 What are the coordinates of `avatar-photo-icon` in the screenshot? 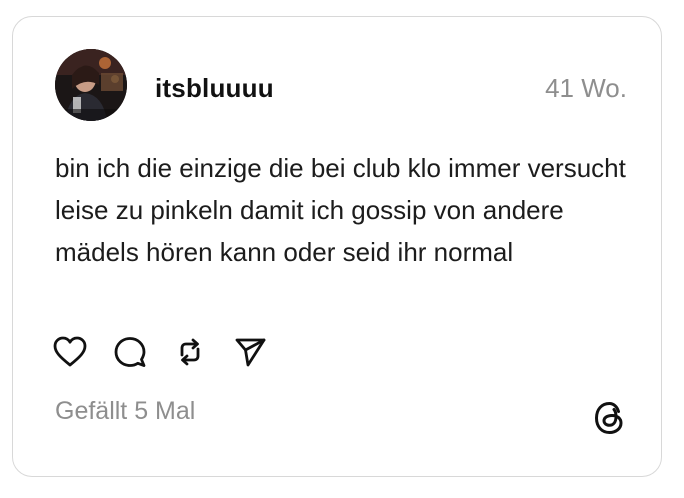 It's located at (91, 85).